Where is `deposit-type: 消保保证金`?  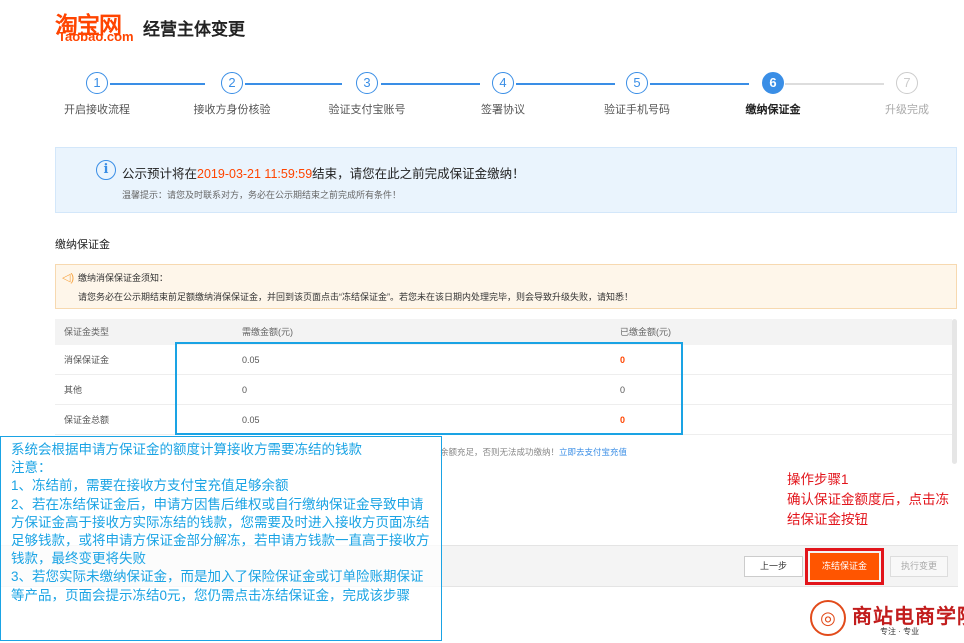
deposit-type: 消保保证金 is located at coordinates (87, 360).